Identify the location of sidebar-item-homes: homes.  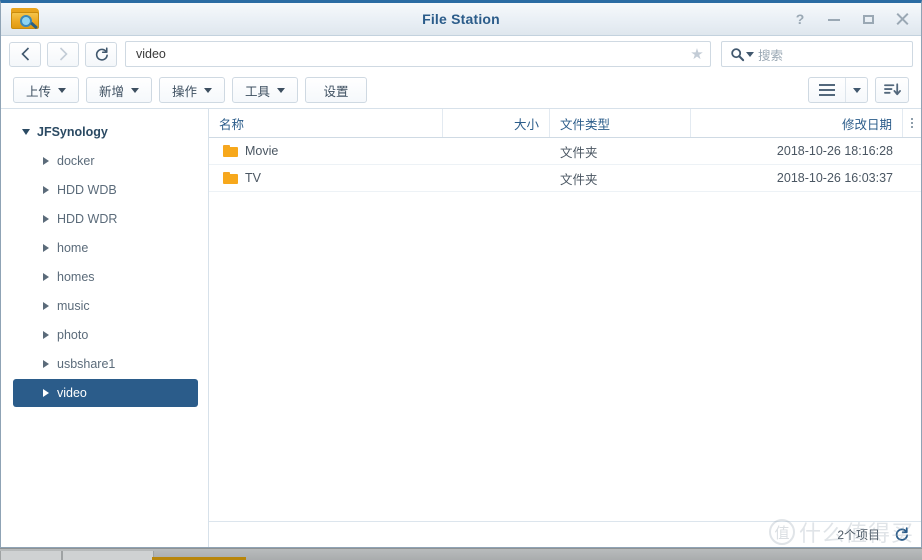
(105, 277).